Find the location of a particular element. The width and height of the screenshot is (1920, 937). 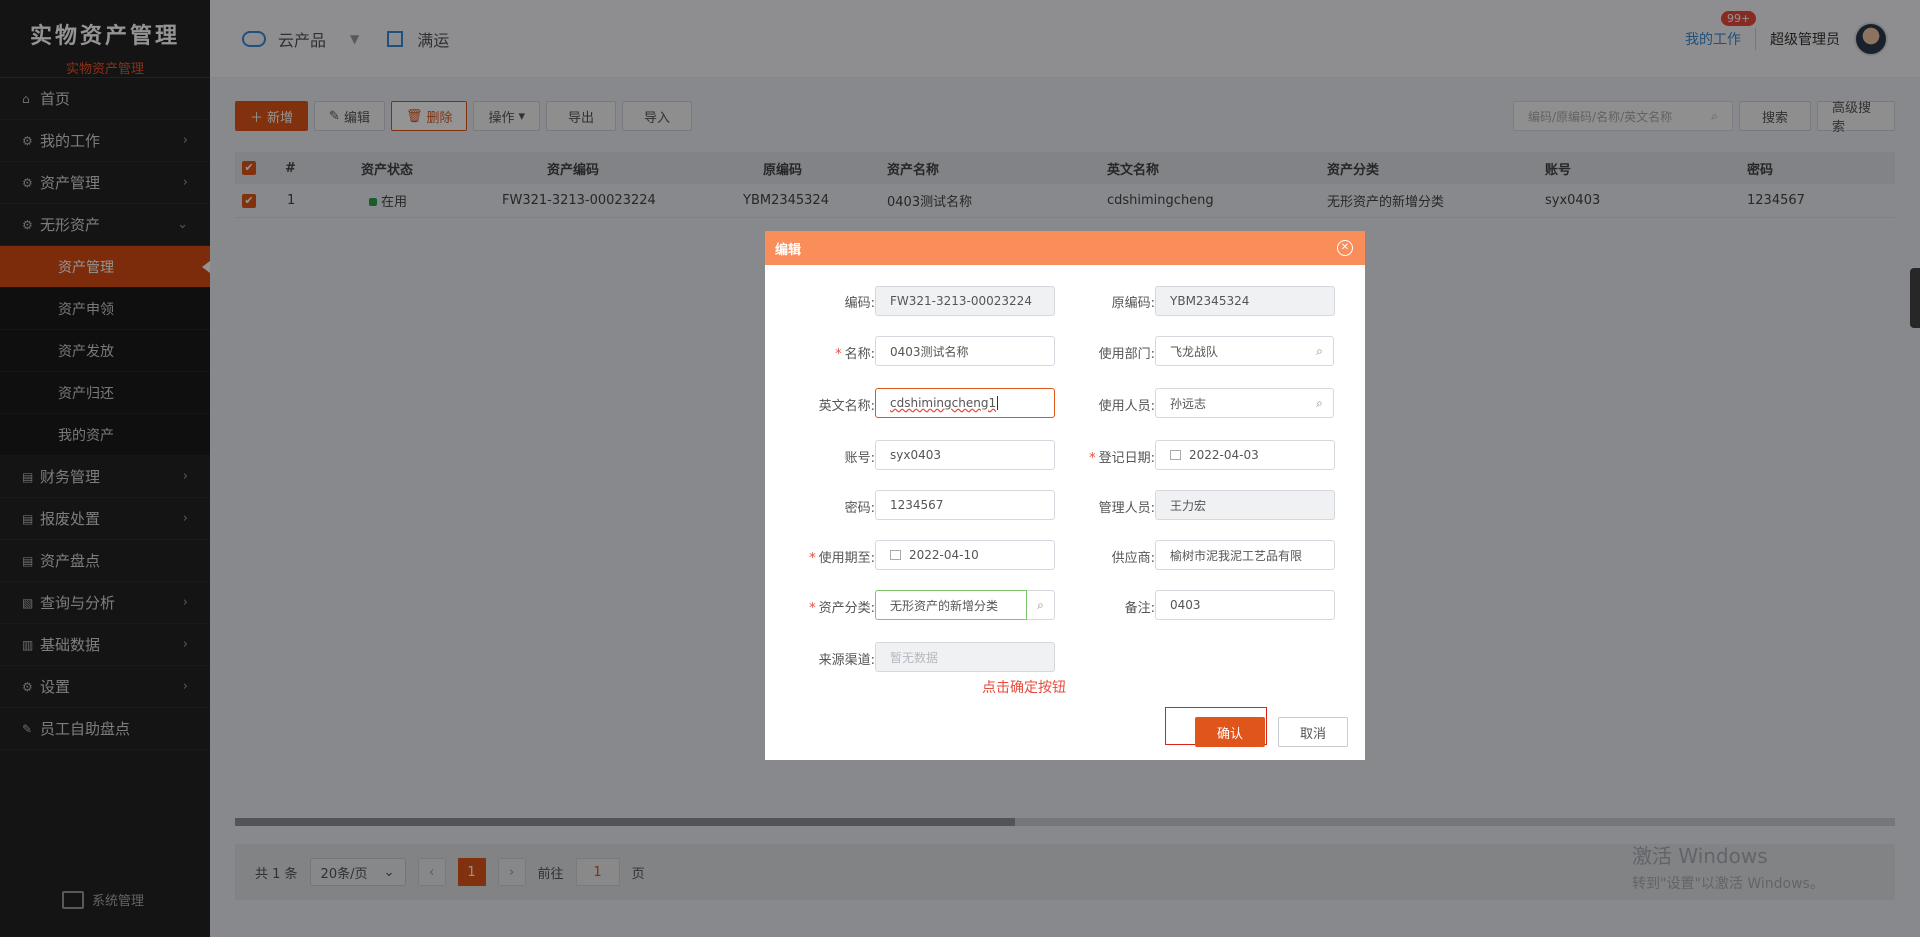

code-field: FW321-3213-00023224 is located at coordinates (965, 301).